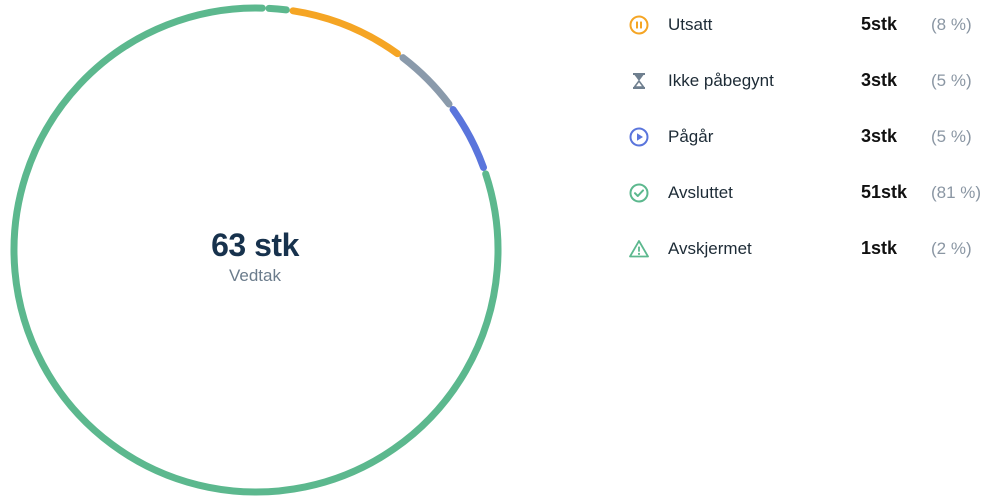  Describe the element at coordinates (426, 81) in the screenshot. I see `donut-segment-ikke-påbegynt` at that location.